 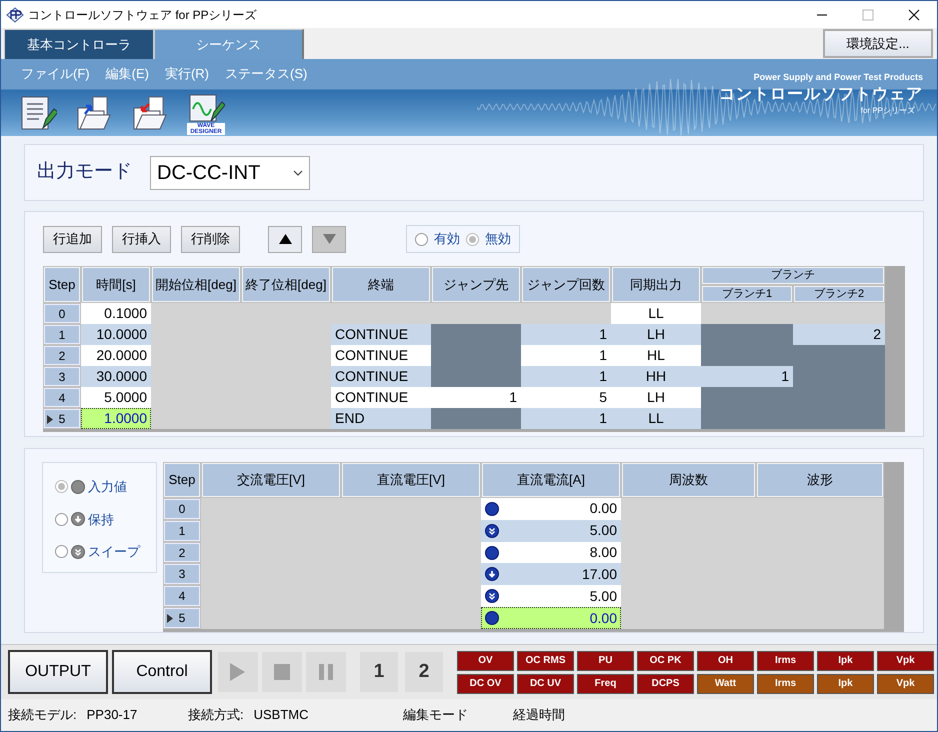 What do you see at coordinates (210, 239) in the screenshot?
I see `toolbar-button: 行削除` at bounding box center [210, 239].